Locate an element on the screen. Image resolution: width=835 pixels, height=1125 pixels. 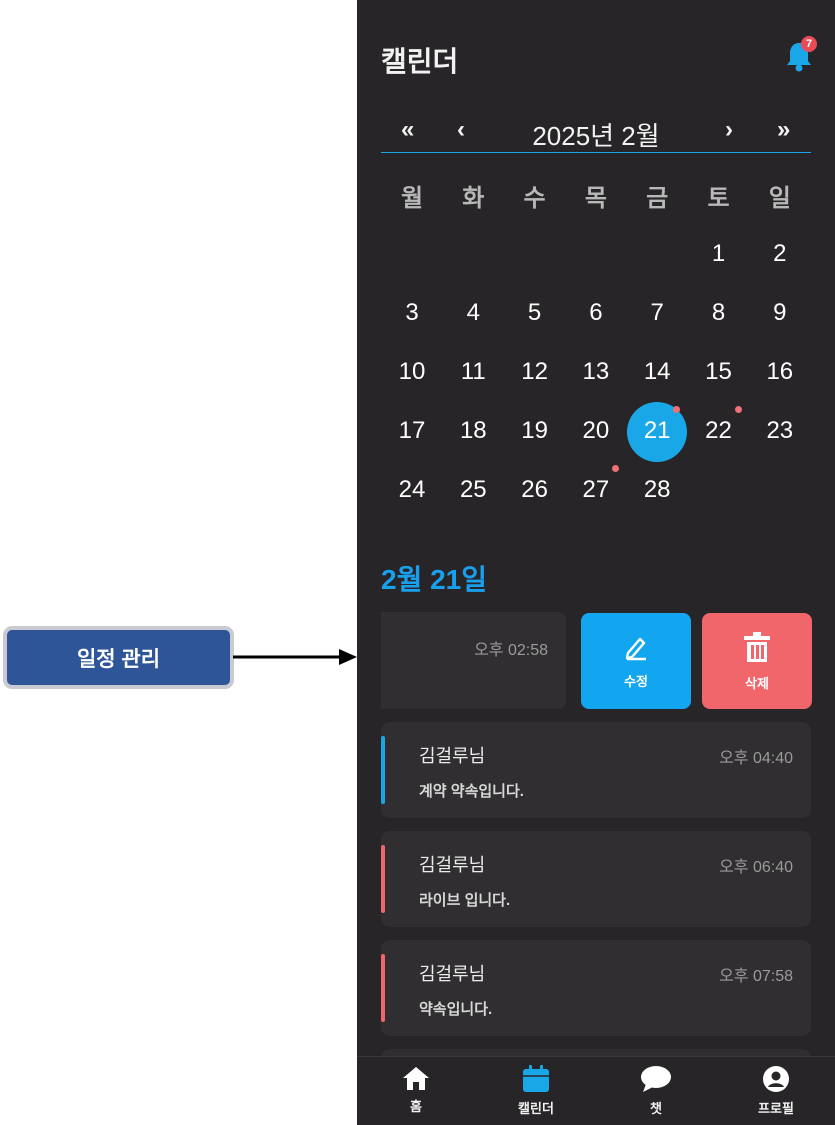
calendar-day: 6 is located at coordinates (596, 313).